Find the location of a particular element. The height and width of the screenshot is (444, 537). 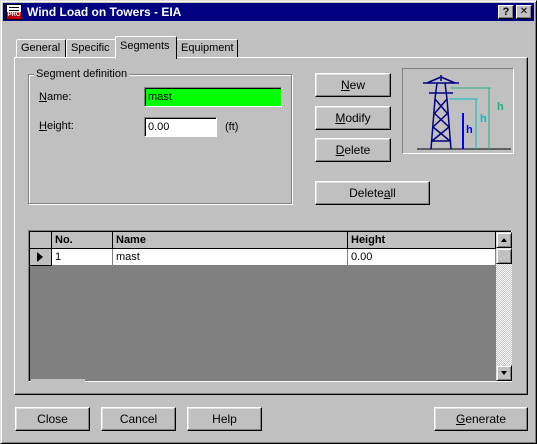

tab-equipment: Equipment is located at coordinates (207, 48).